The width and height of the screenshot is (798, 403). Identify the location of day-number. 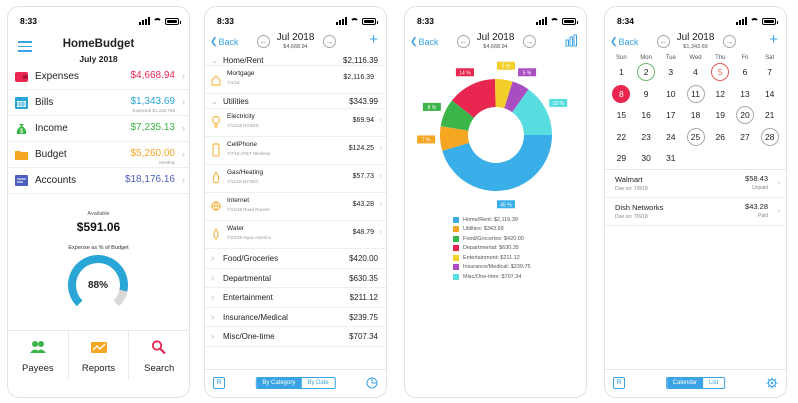
(720, 155).